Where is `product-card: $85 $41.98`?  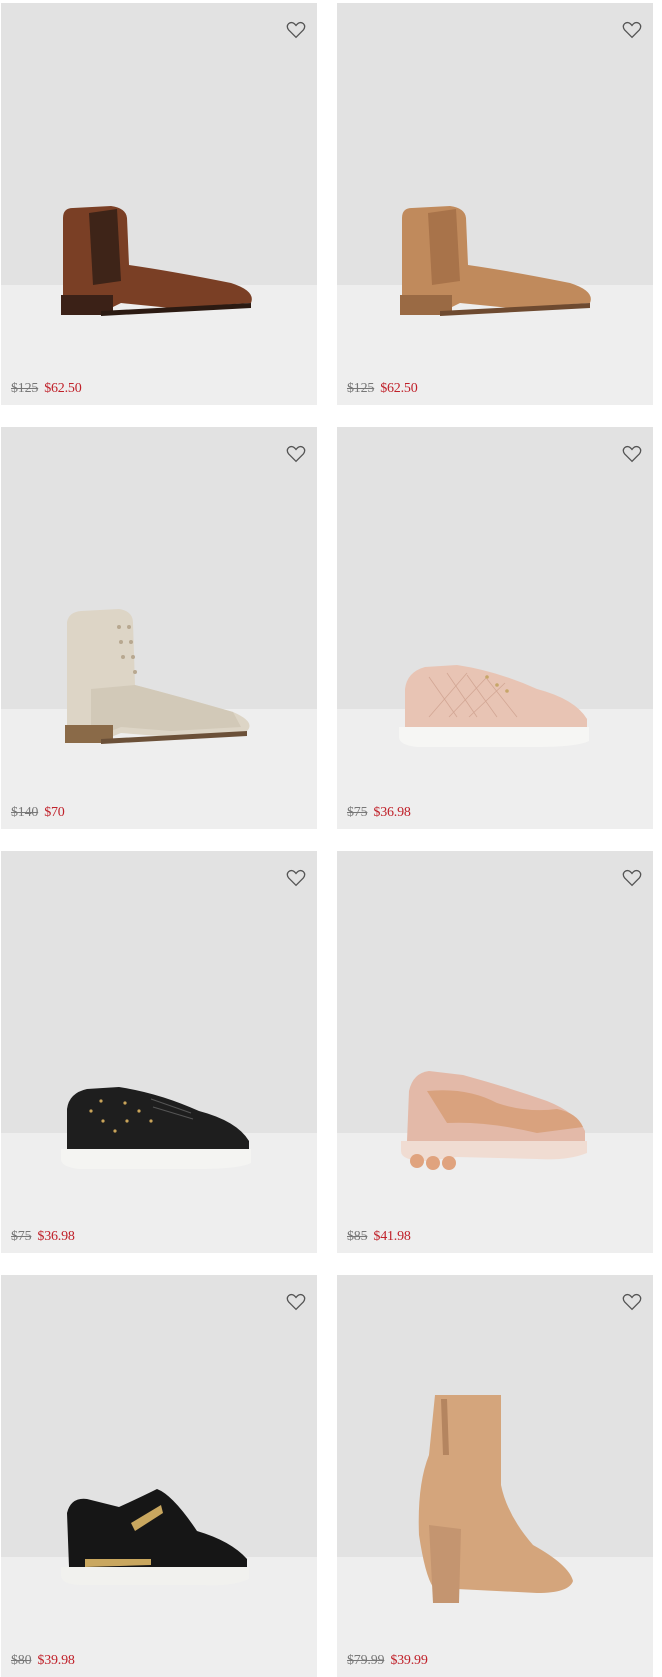
product-card: $85 $41.98 is located at coordinates (495, 1052).